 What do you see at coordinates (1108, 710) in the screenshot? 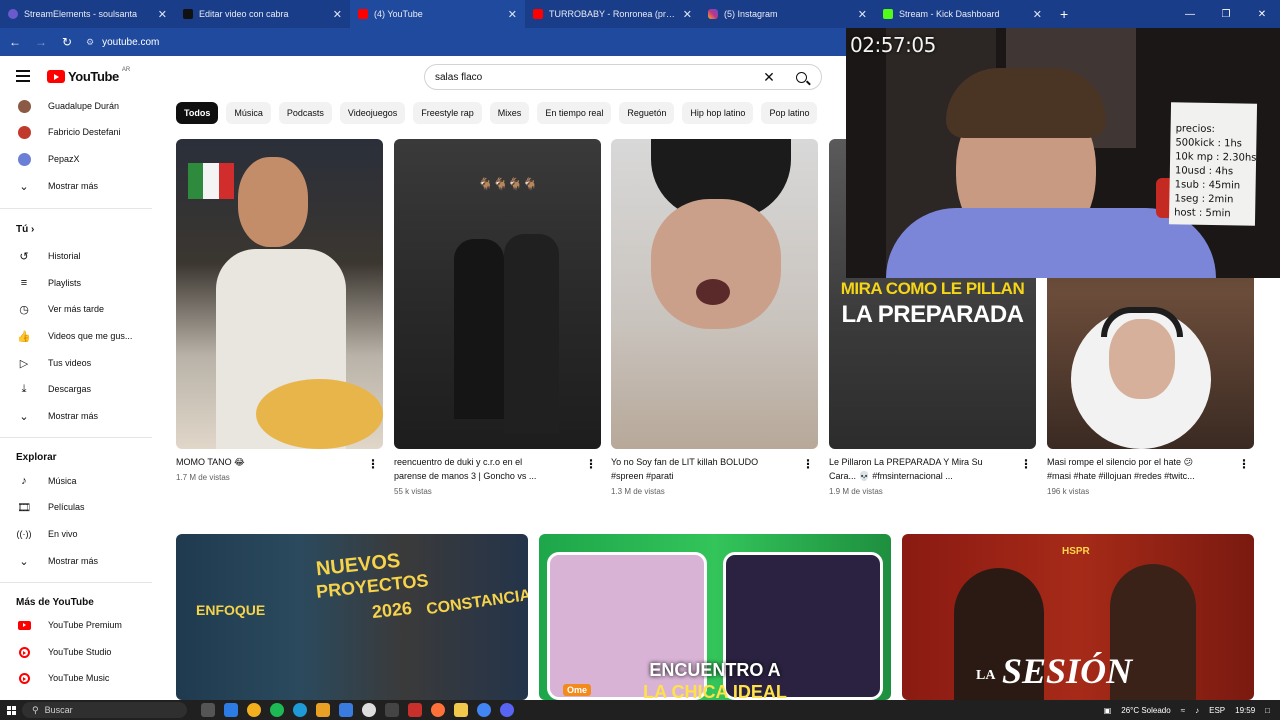
I see `tray-icon: ▣` at bounding box center [1108, 710].